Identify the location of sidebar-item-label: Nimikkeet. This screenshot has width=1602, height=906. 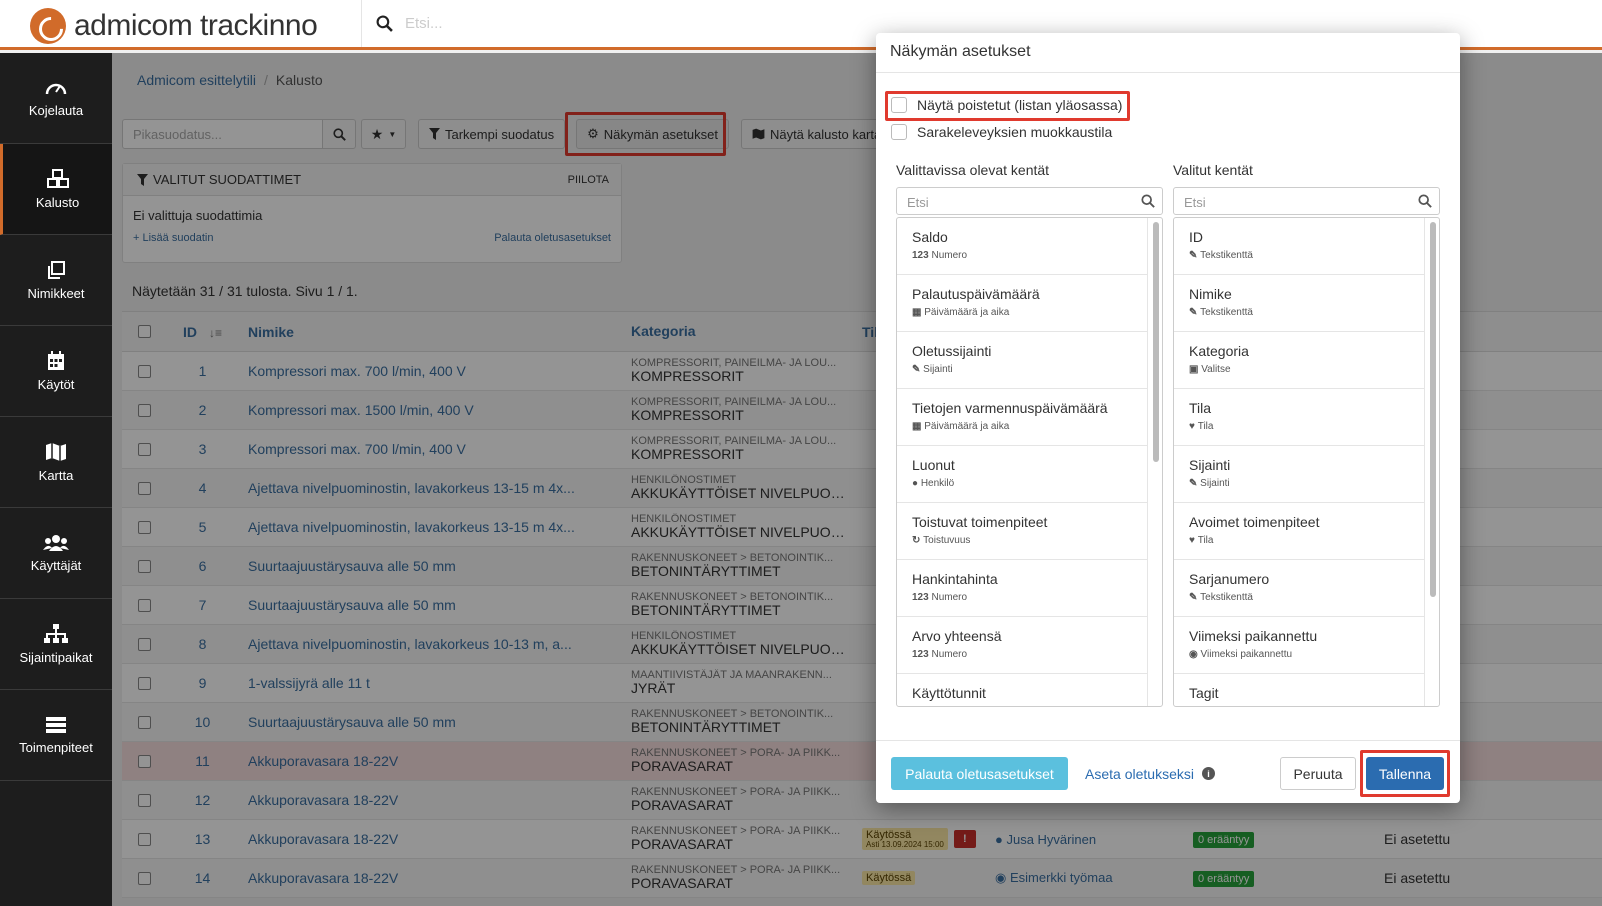
(56, 293).